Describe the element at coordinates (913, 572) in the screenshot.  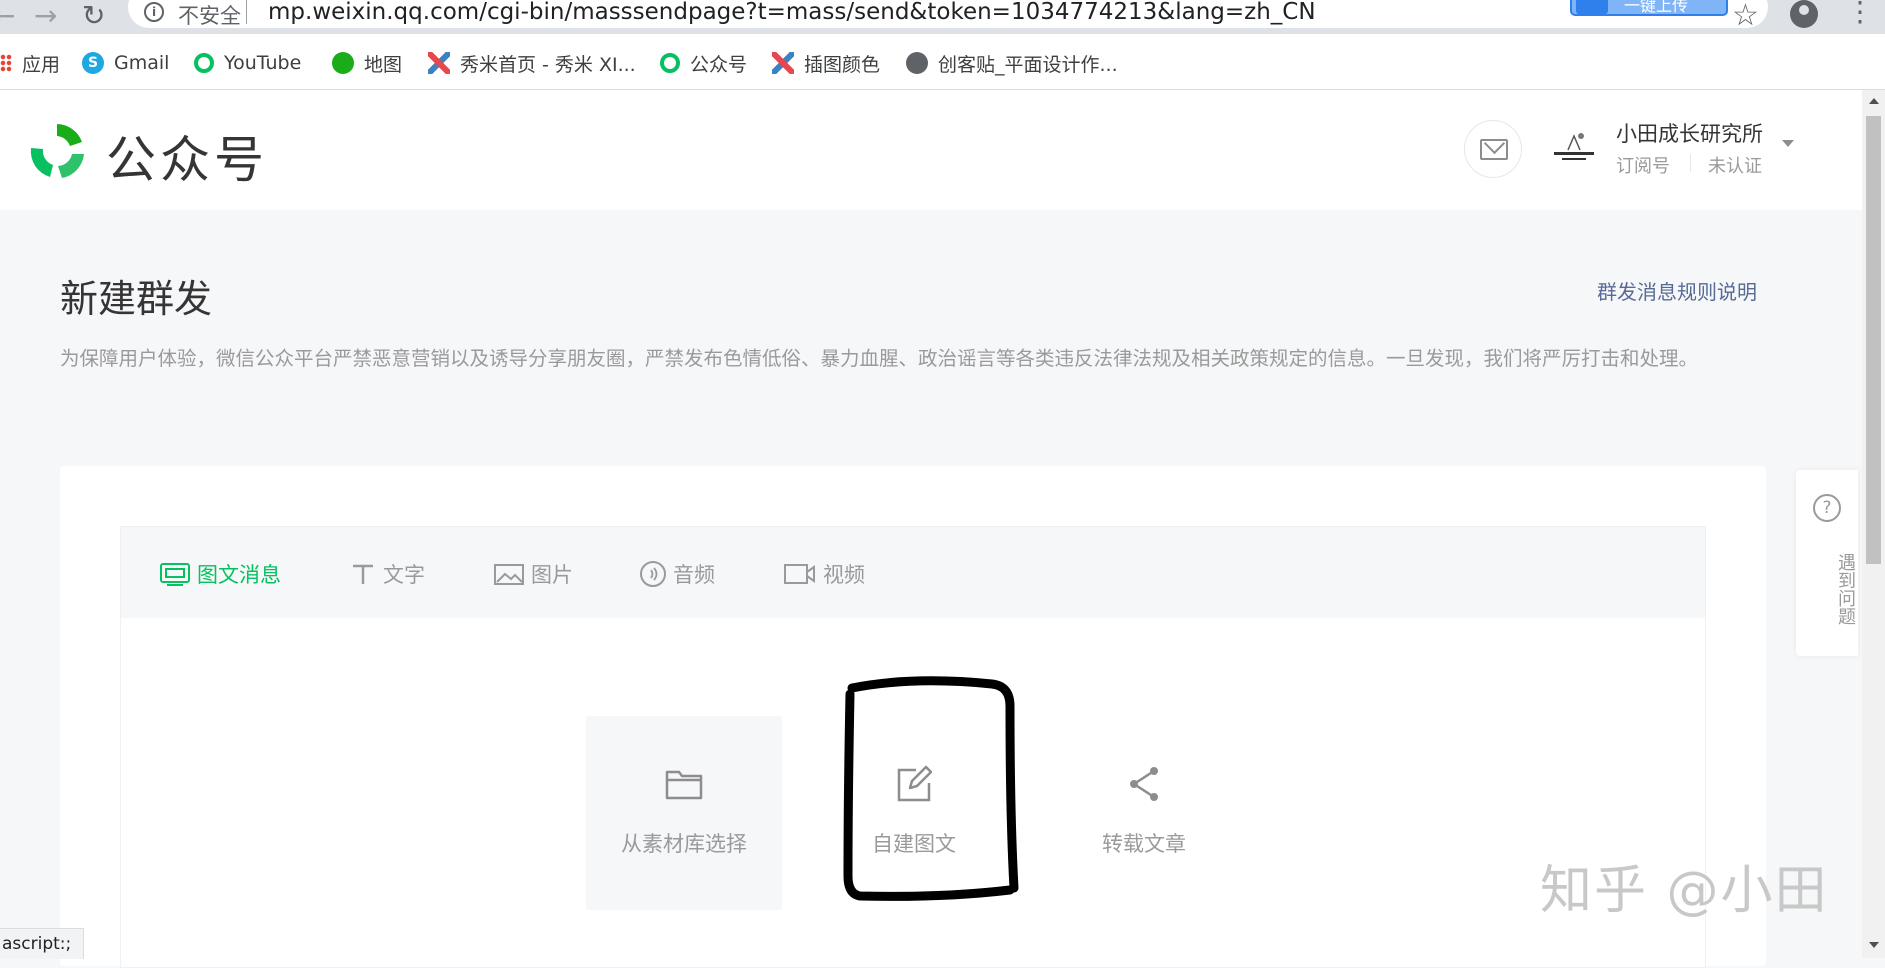
I see `message-type-tabs: 图文消息 文字 图片 音频 视频` at that location.